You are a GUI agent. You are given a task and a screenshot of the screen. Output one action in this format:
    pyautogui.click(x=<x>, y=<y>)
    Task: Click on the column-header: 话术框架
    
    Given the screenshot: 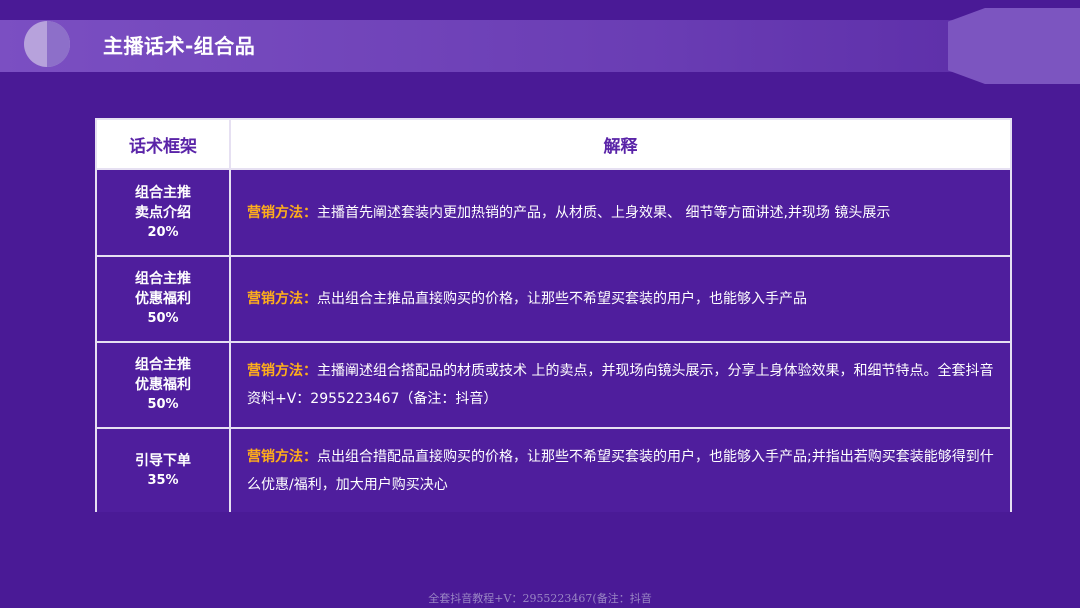 What is the action you would take?
    pyautogui.click(x=163, y=146)
    